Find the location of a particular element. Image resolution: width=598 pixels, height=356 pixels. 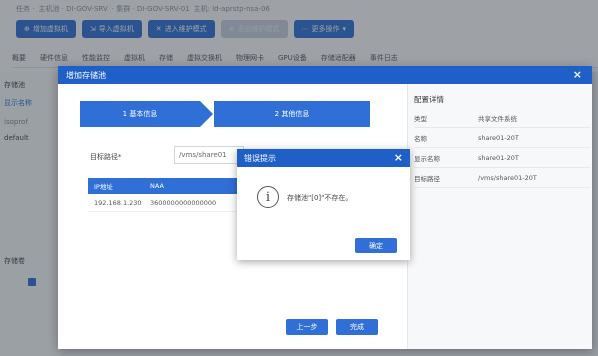

target-table: IP地址 NAA 192.168.1.230 3600000000000000 is located at coordinates (163, 195).